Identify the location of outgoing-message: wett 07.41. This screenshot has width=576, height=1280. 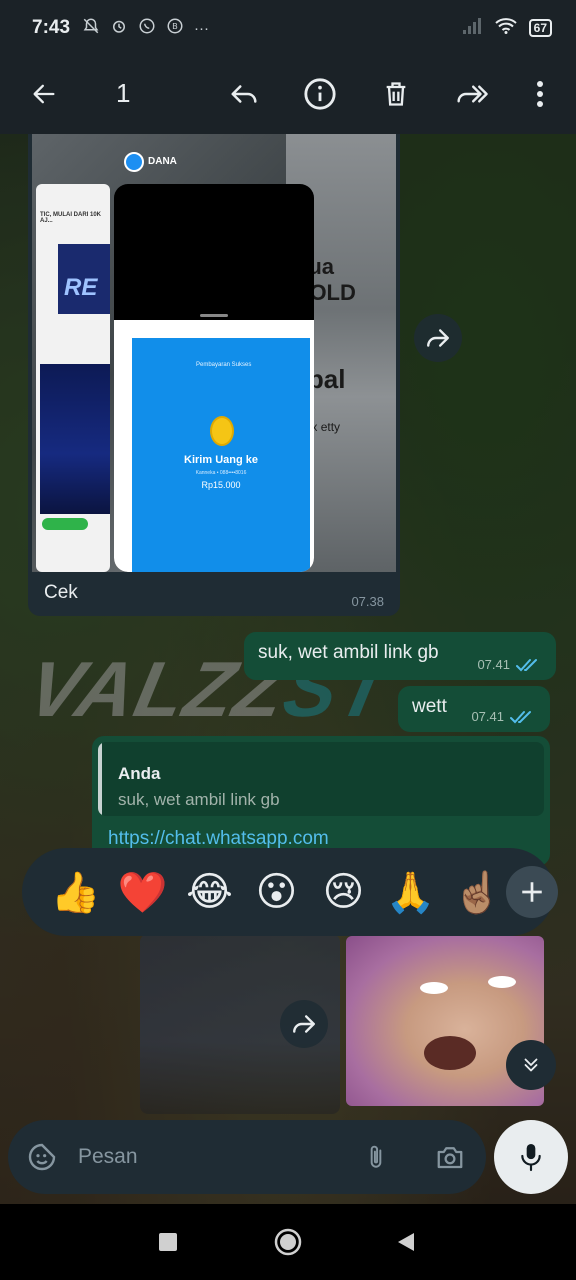
(474, 709).